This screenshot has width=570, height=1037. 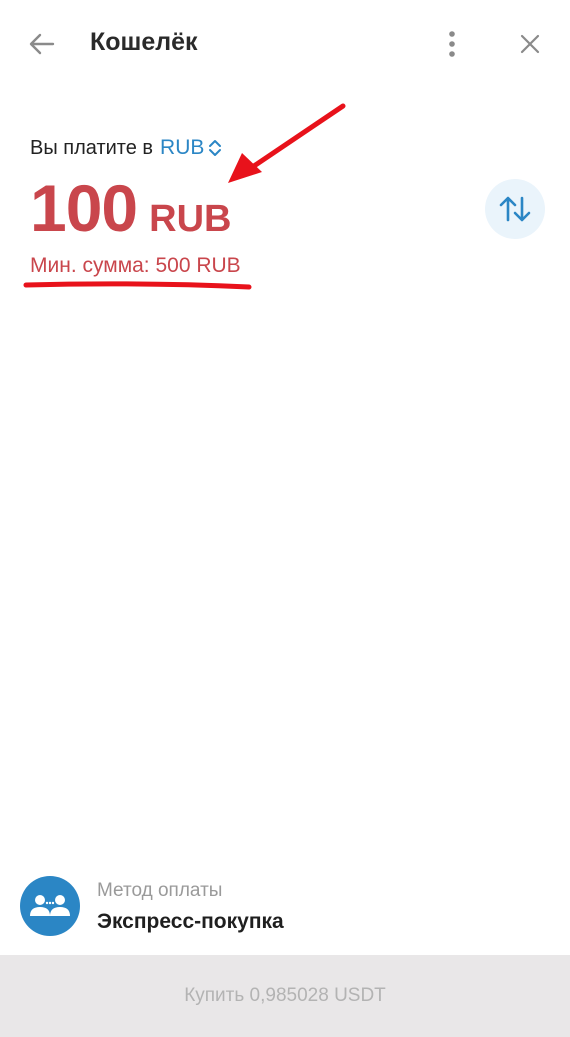 I want to click on min-sum-warning: Мин. сумма: 500 RUB, so click(x=135, y=265).